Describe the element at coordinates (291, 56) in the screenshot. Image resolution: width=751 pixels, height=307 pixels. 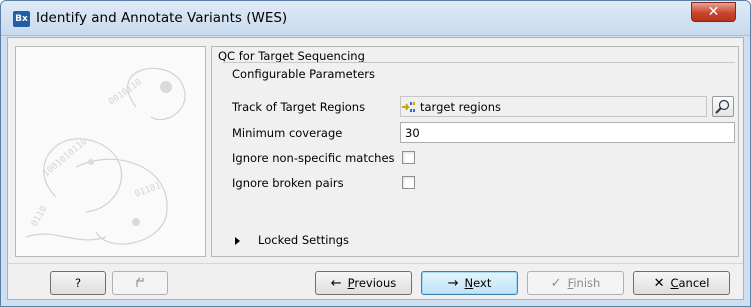
I see `section-title: QC for Target Sequencing` at that location.